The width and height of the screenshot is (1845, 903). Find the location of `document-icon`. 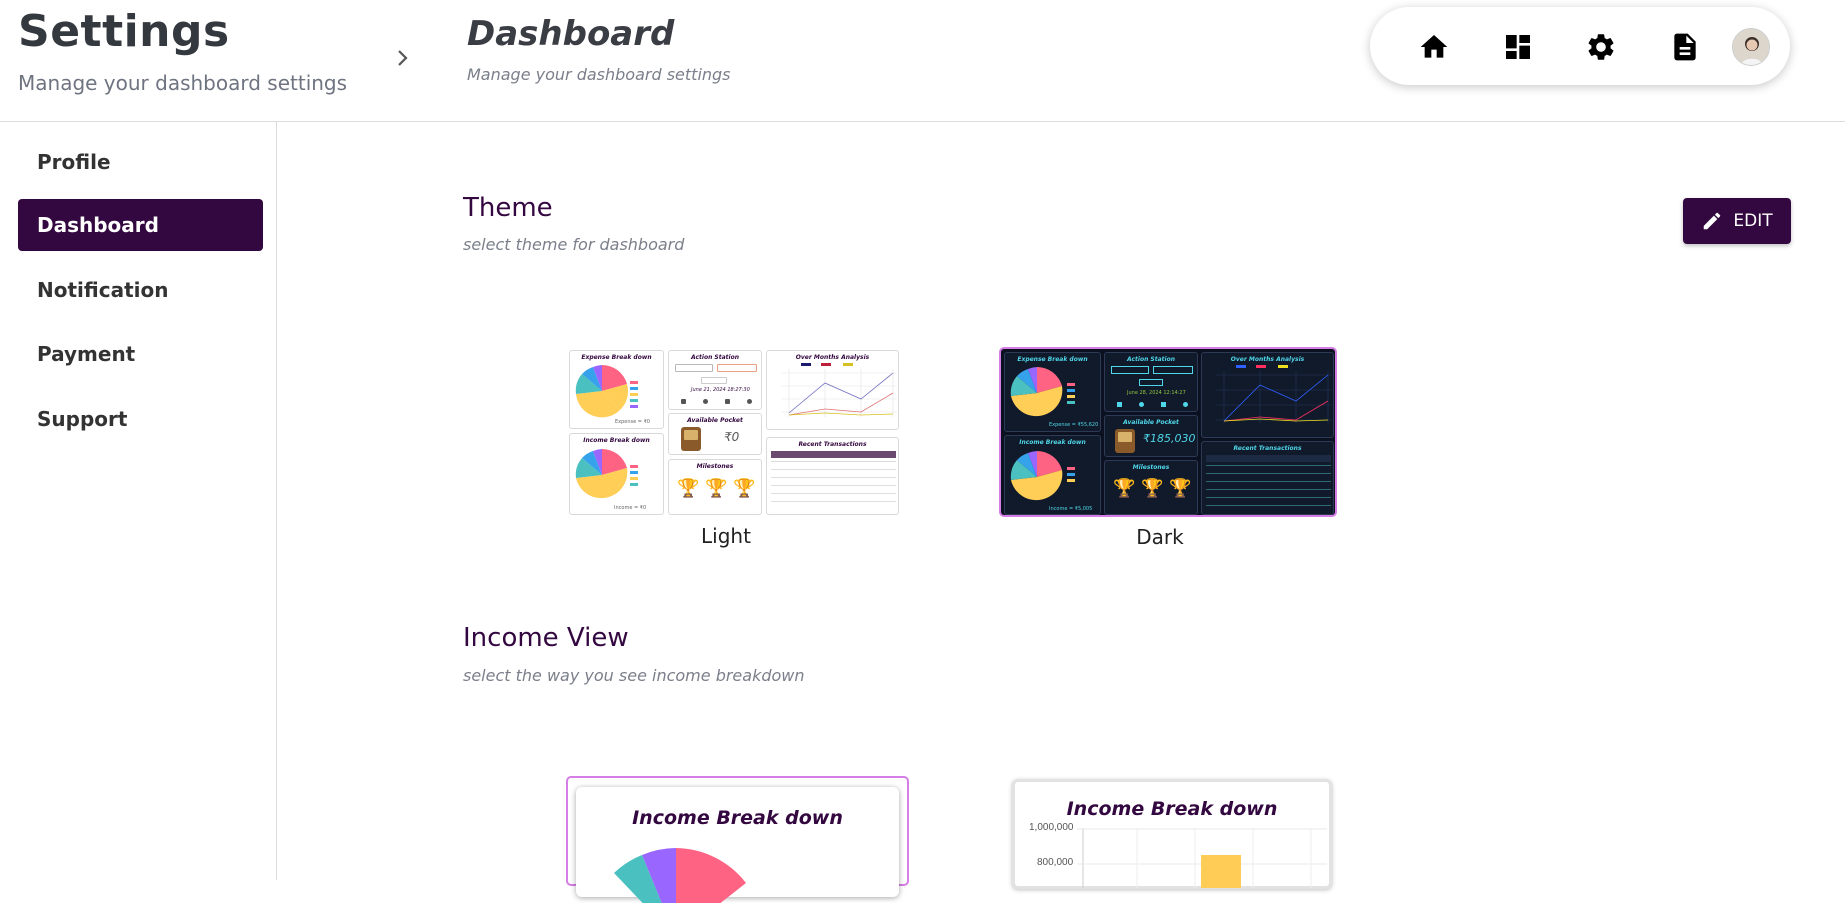

document-icon is located at coordinates (1685, 47).